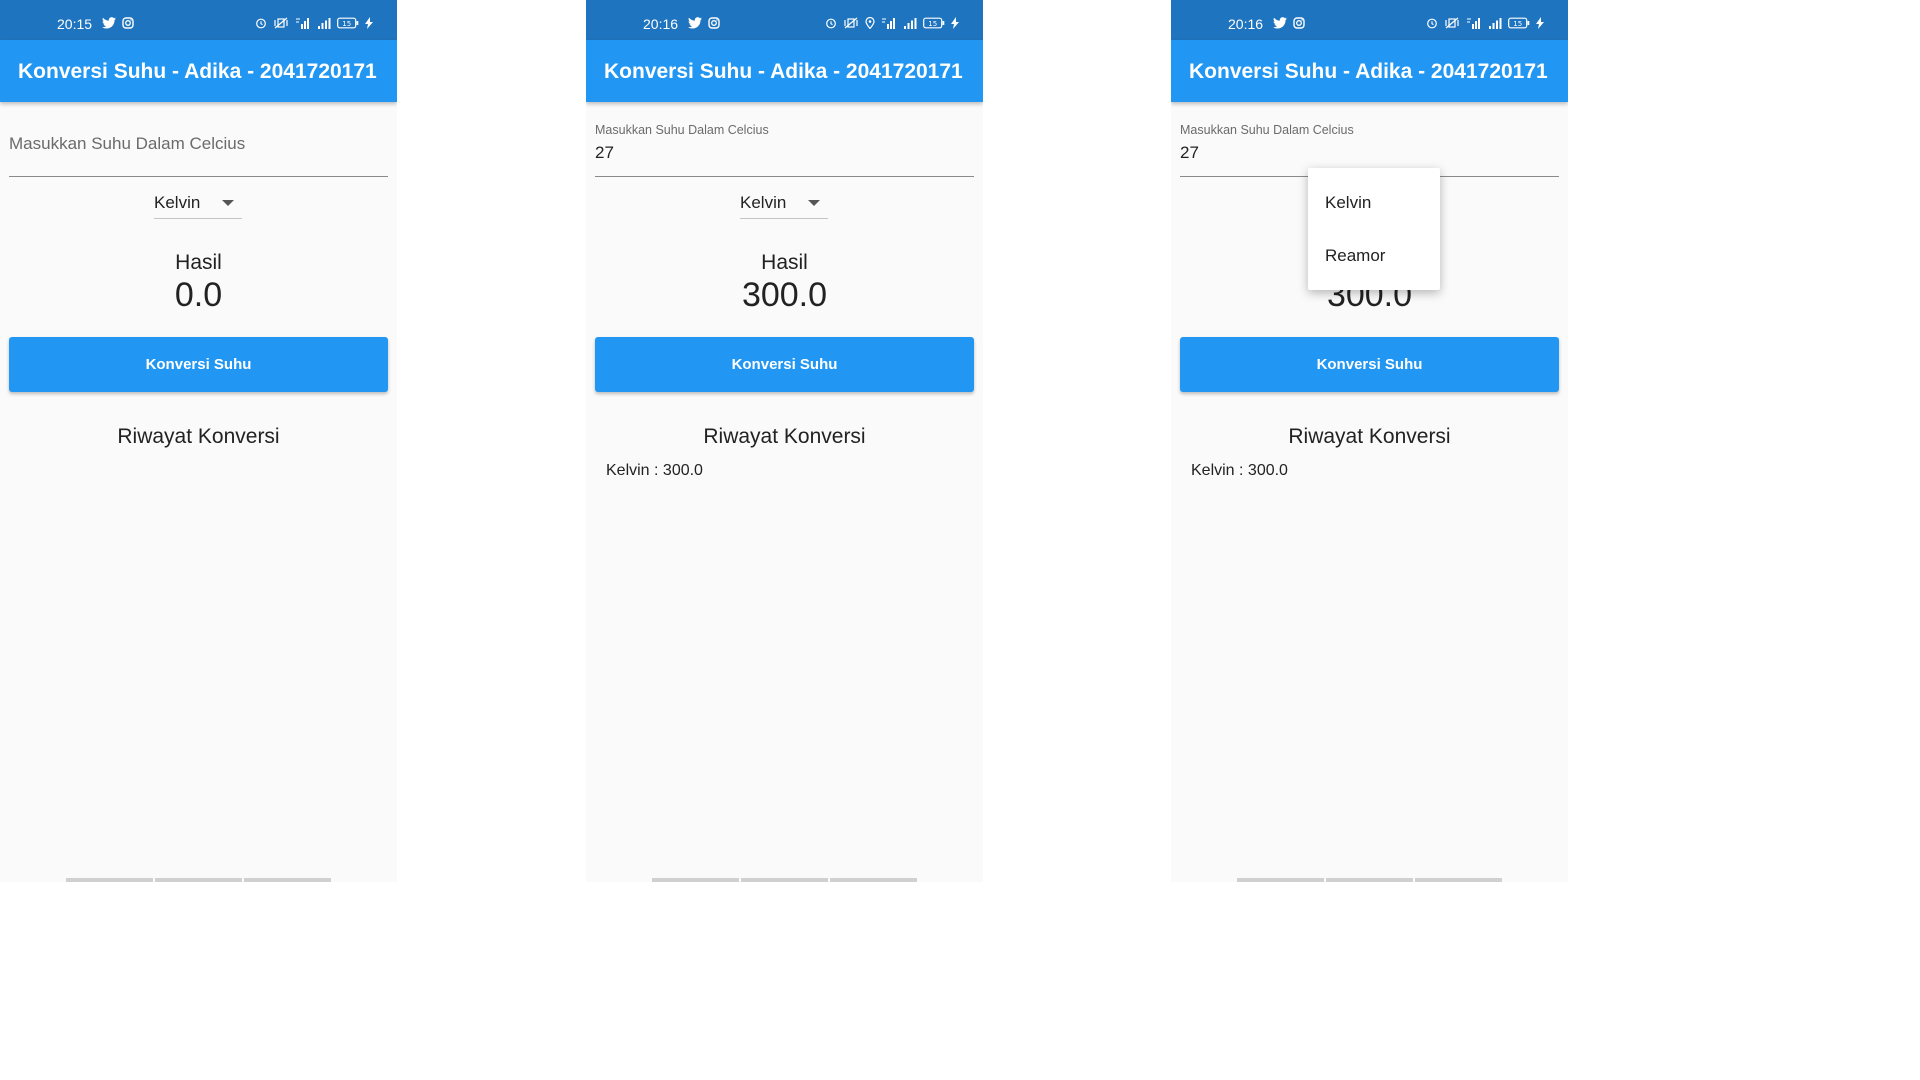  Describe the element at coordinates (784, 147) in the screenshot. I see `celsius-input-field: Masukkan Suhu Dalam Celcius 27` at that location.